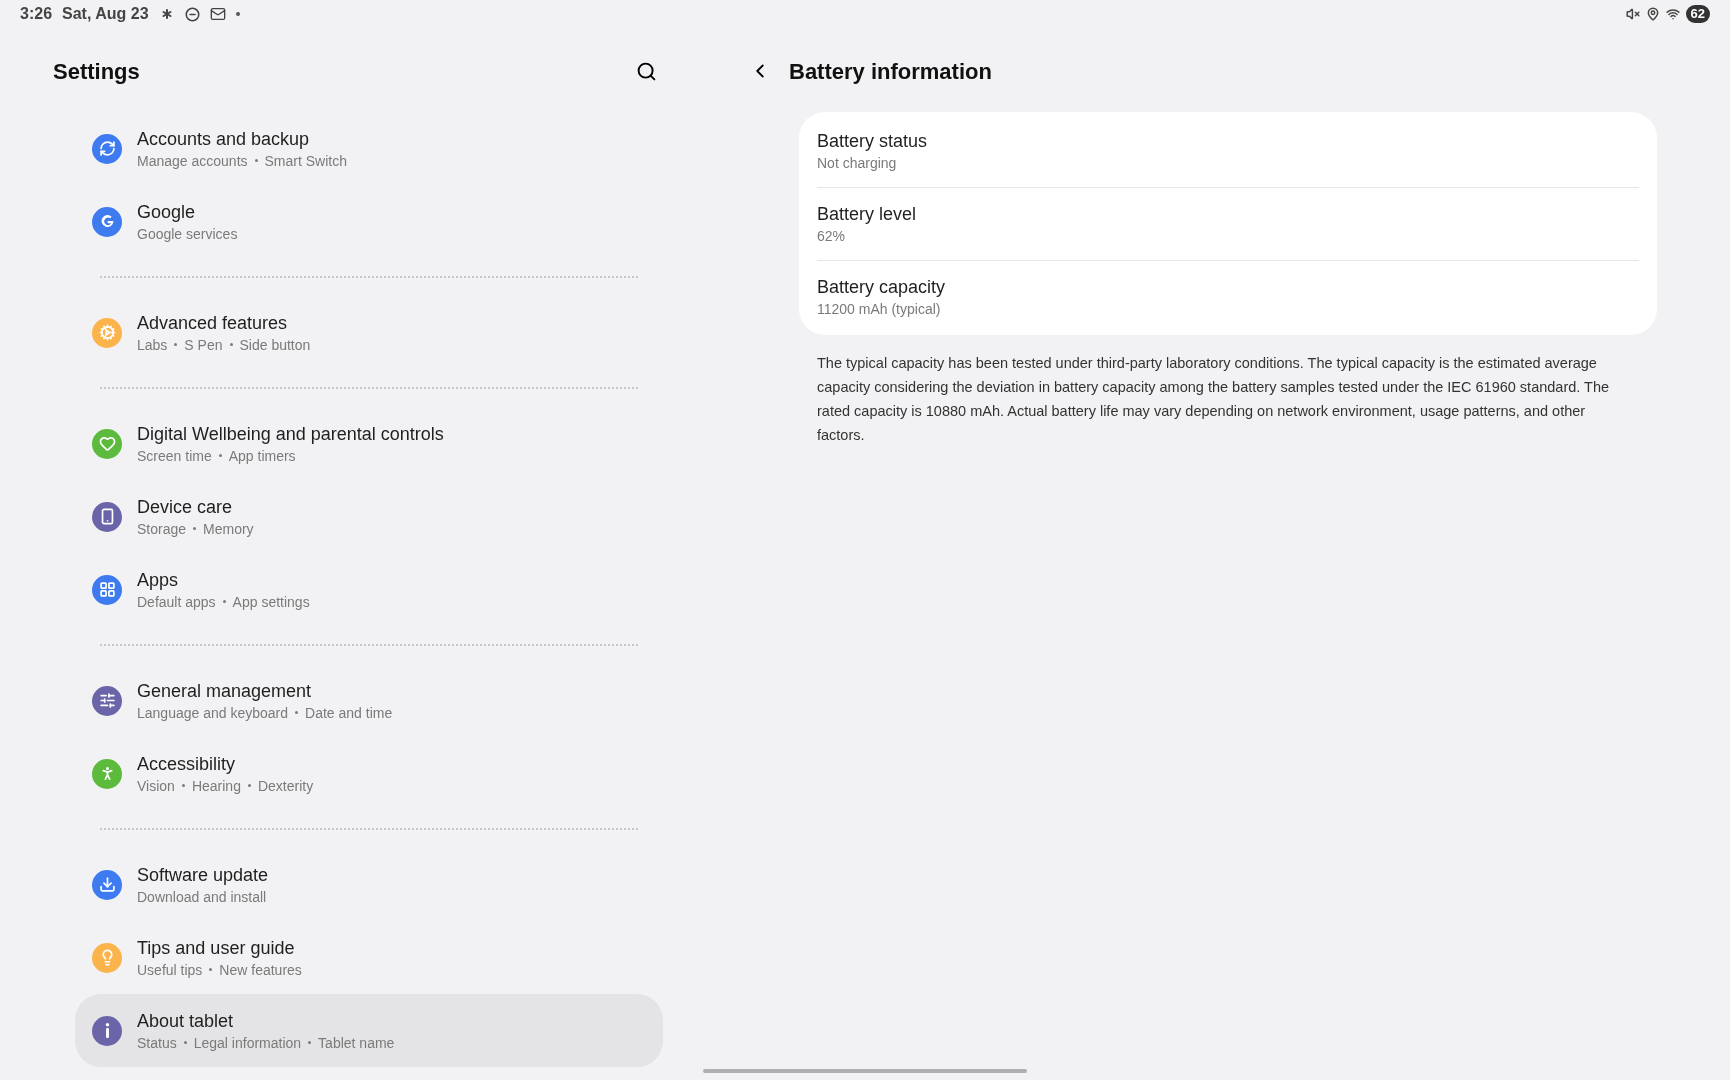 This screenshot has width=1730, height=1080. Describe the element at coordinates (873, 141) in the screenshot. I see `row-title: Battery status` at that location.